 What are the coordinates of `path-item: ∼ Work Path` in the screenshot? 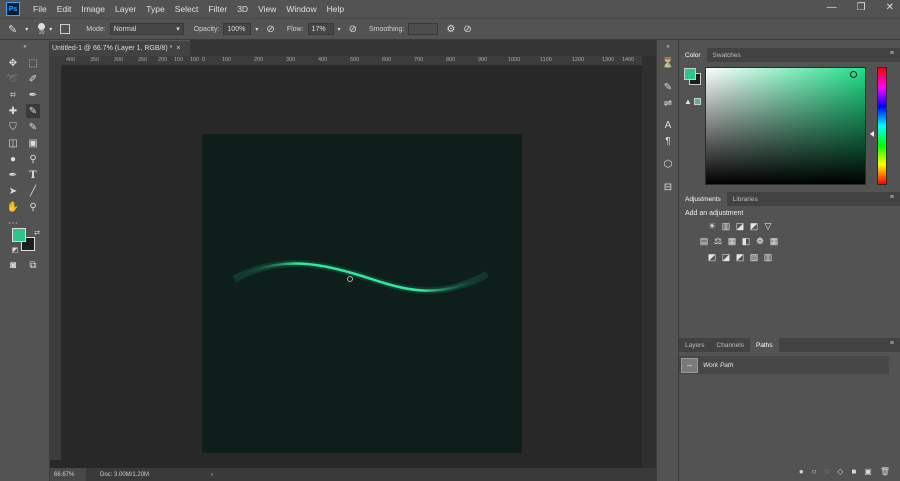 It's located at (784, 365).